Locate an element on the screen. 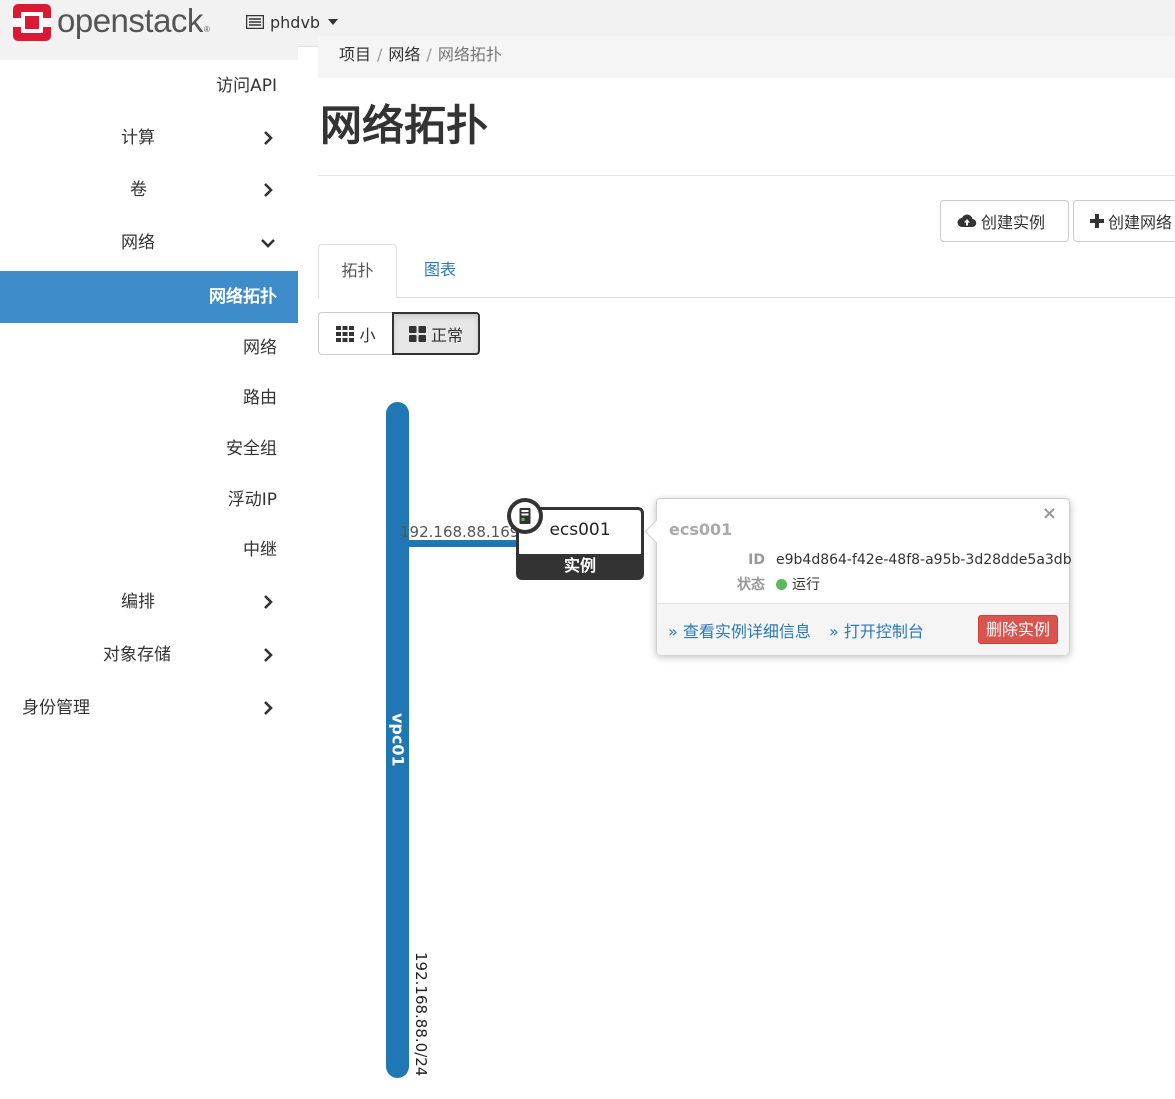 The width and height of the screenshot is (1175, 1099). size-small-label: 小 is located at coordinates (367, 335).